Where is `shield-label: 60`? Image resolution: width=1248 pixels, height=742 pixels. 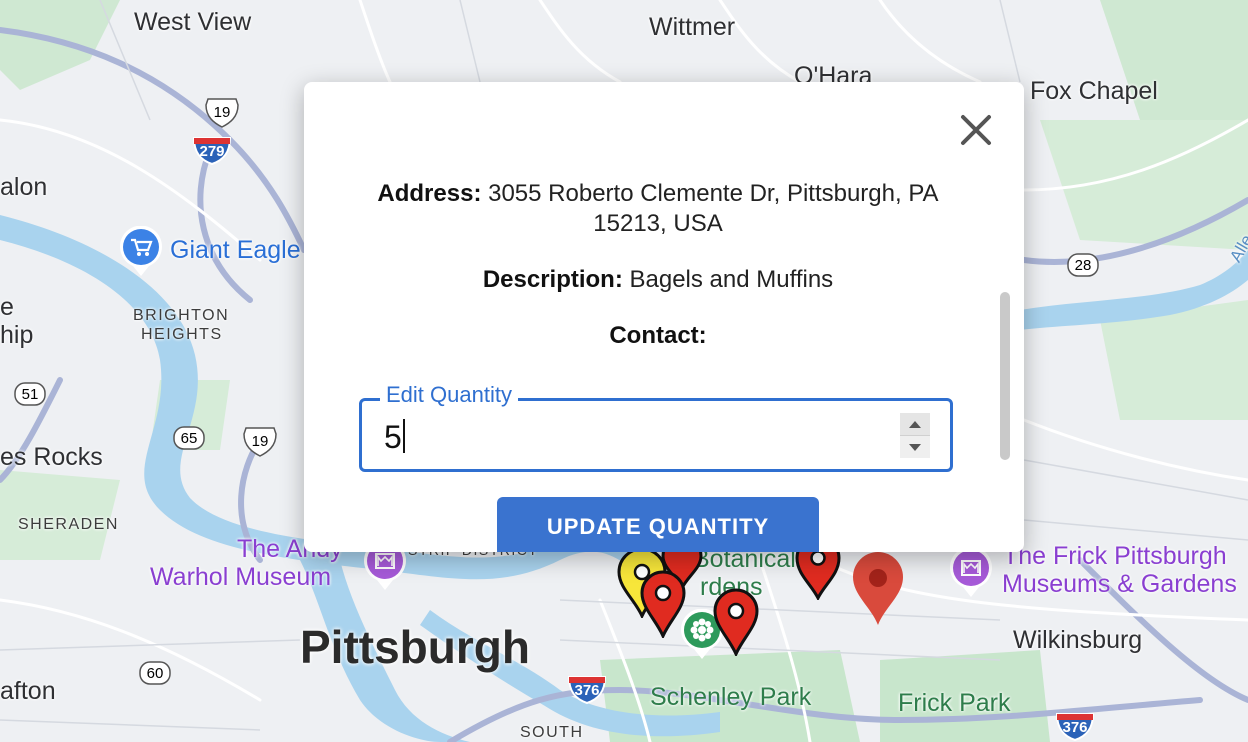
shield-label: 60 is located at coordinates (155, 673).